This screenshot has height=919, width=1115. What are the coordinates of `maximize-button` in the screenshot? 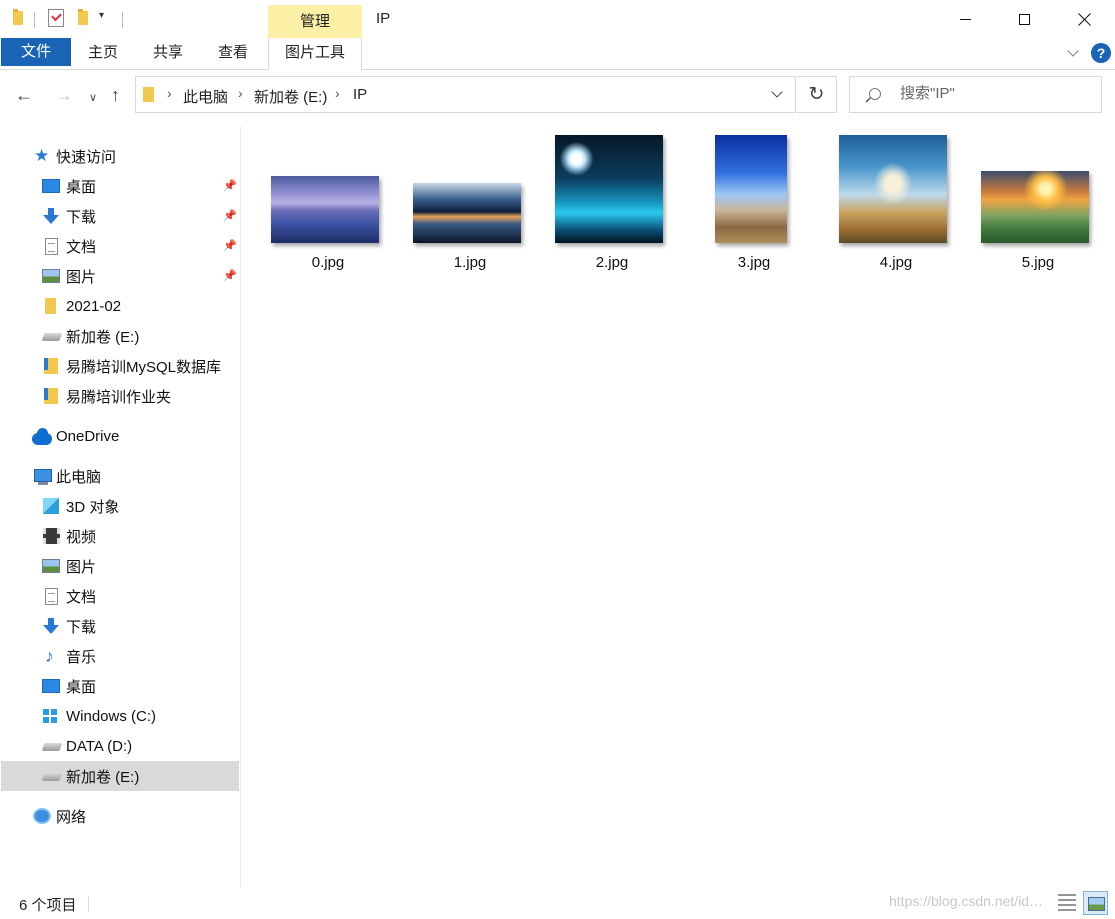 It's located at (1024, 19).